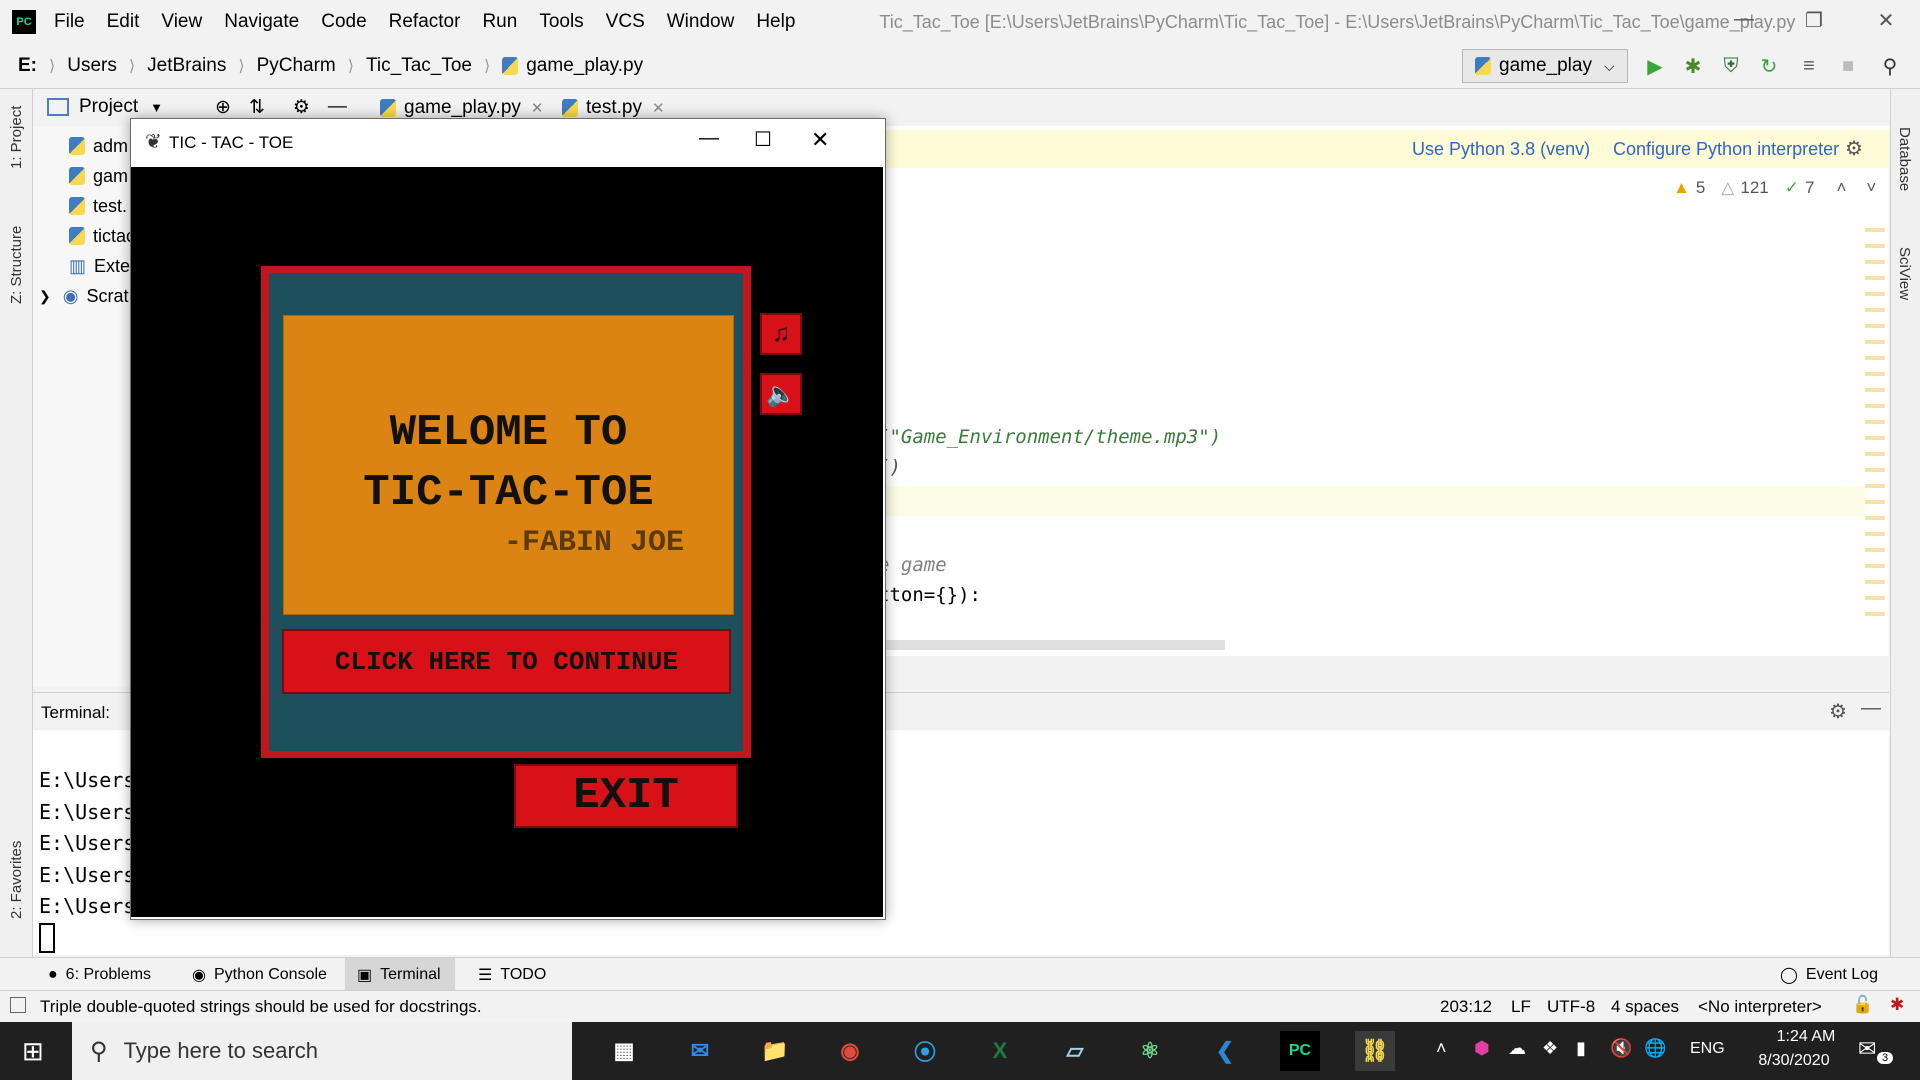 The width and height of the screenshot is (1920, 1080). What do you see at coordinates (1645, 1007) in the screenshot?
I see `indent-setting: 4 spaces` at bounding box center [1645, 1007].